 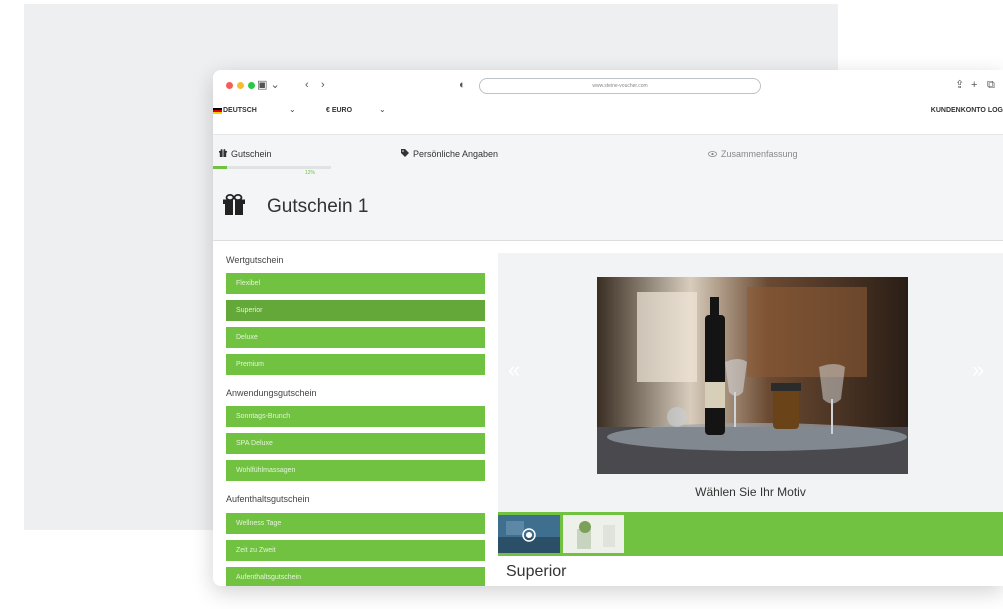 What do you see at coordinates (355, 443) in the screenshot?
I see `sidebar-item-spa-deluxe: SPA Deluxe` at bounding box center [355, 443].